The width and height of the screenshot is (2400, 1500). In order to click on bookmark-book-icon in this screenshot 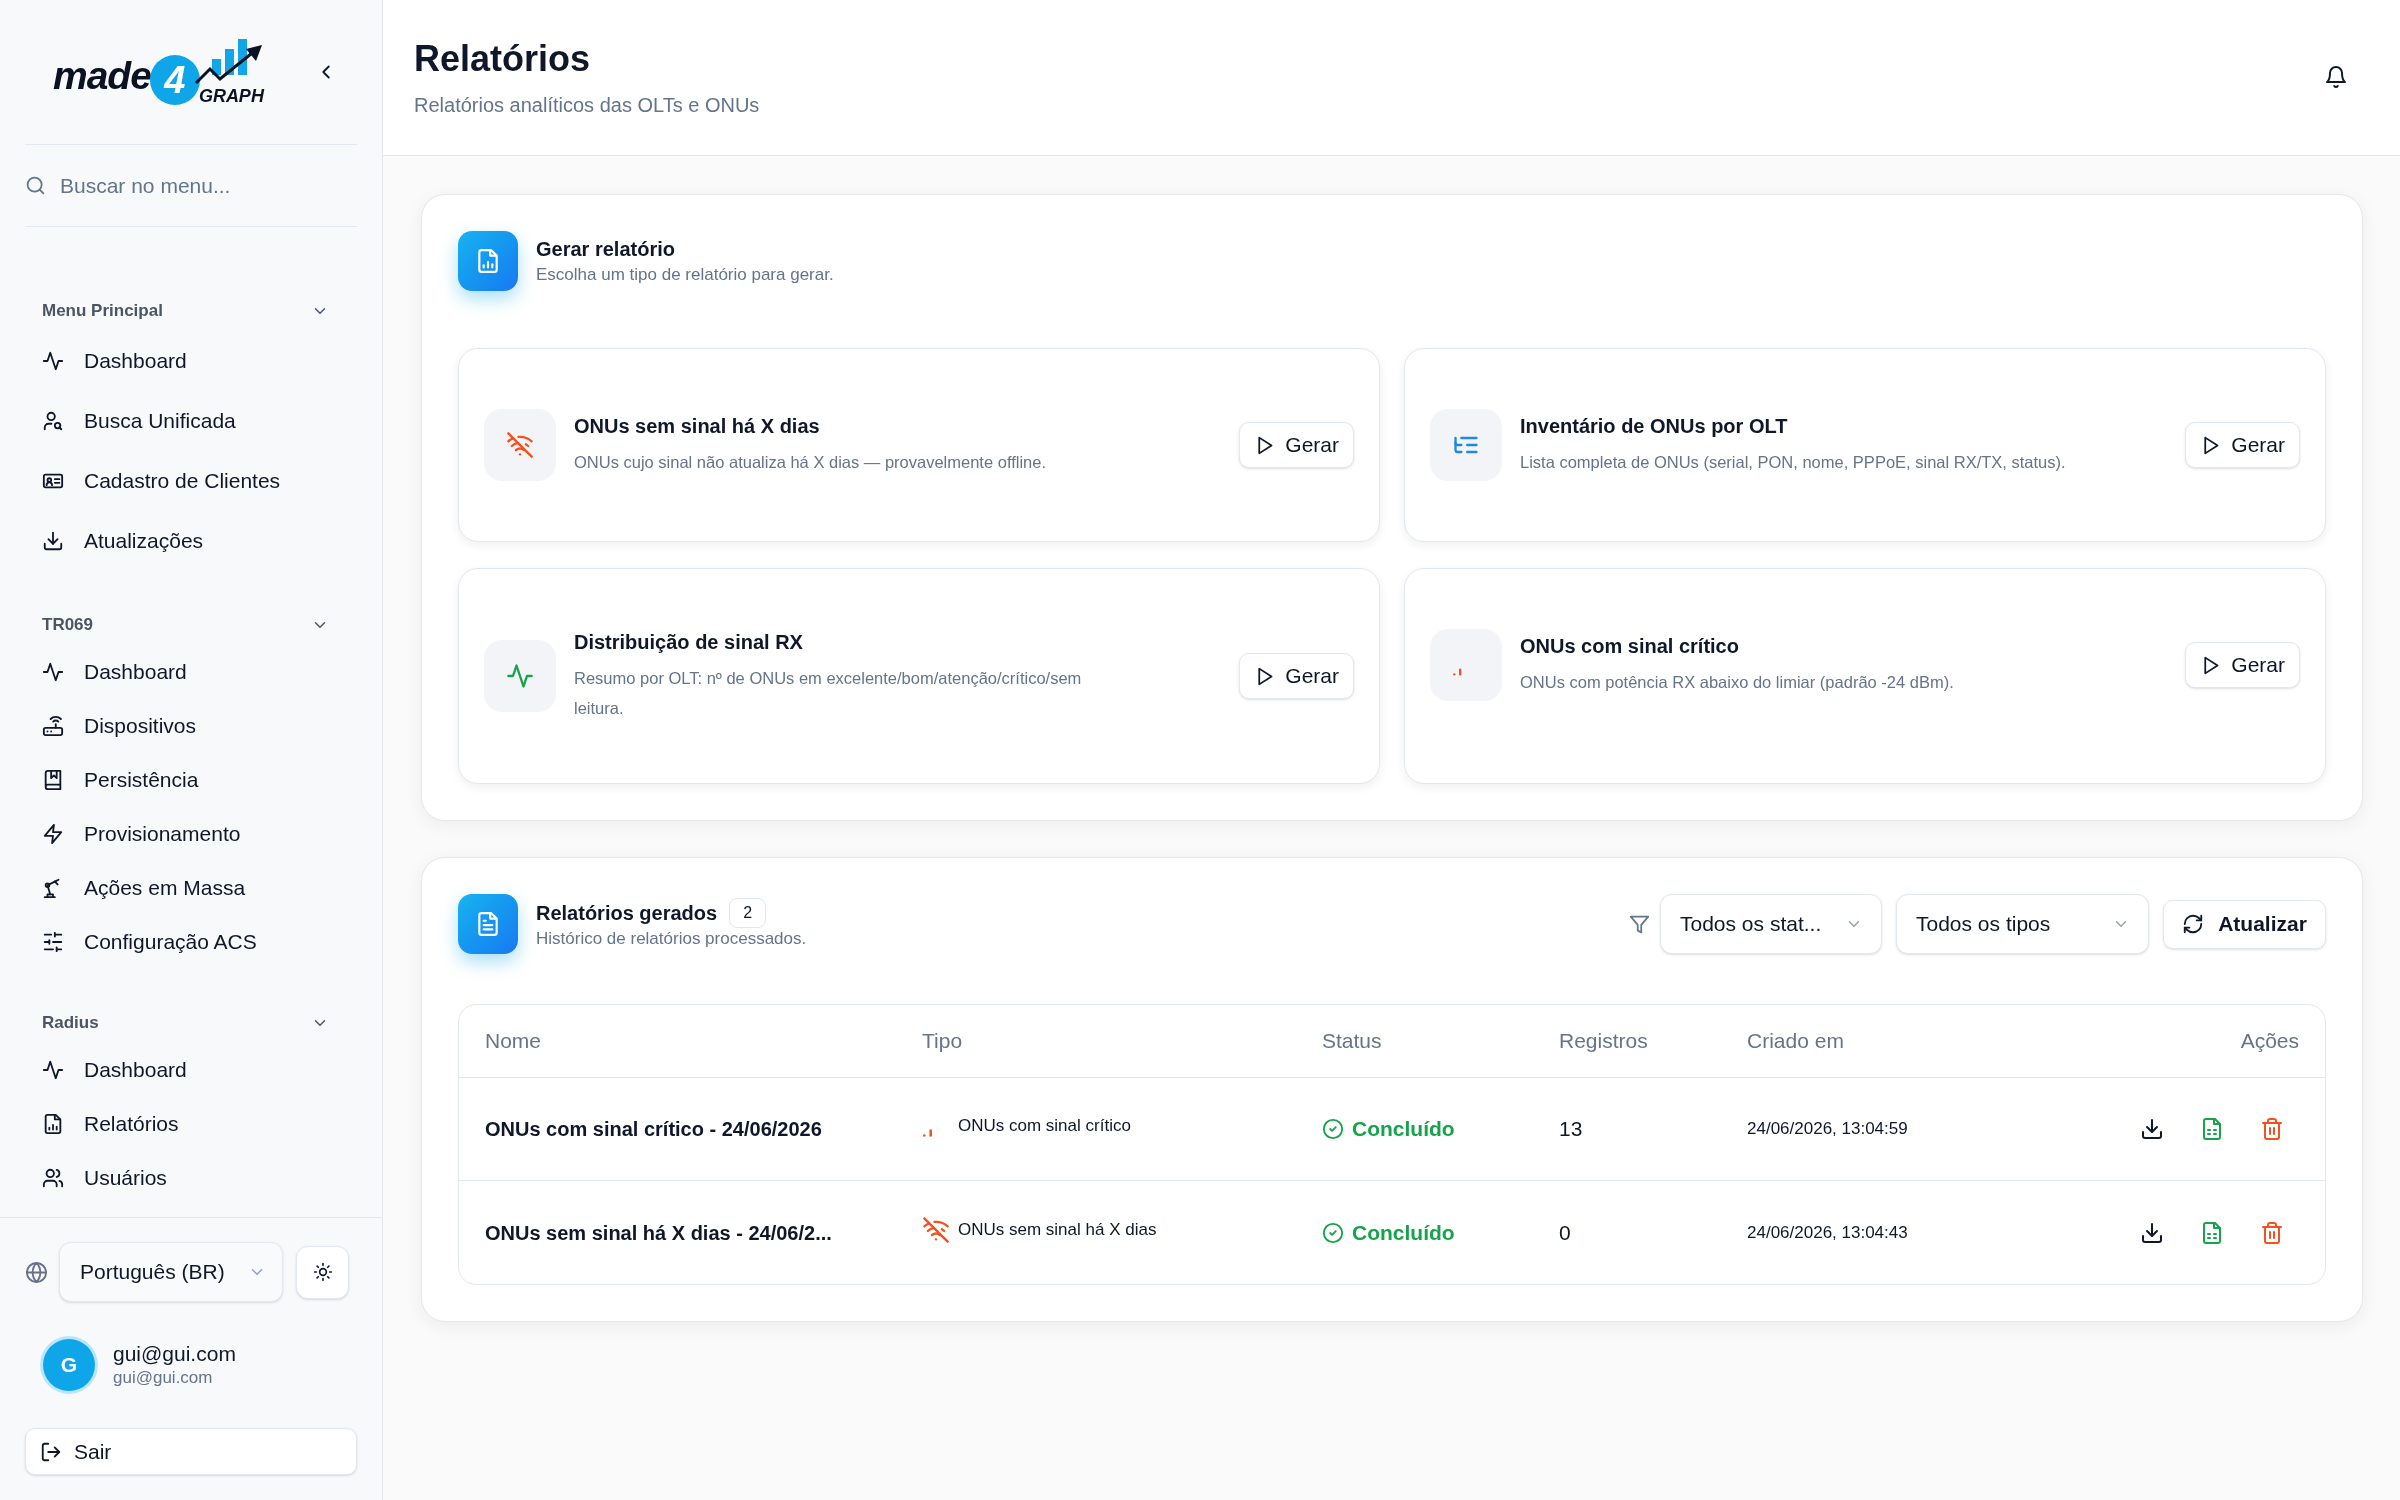, I will do `click(53, 780)`.